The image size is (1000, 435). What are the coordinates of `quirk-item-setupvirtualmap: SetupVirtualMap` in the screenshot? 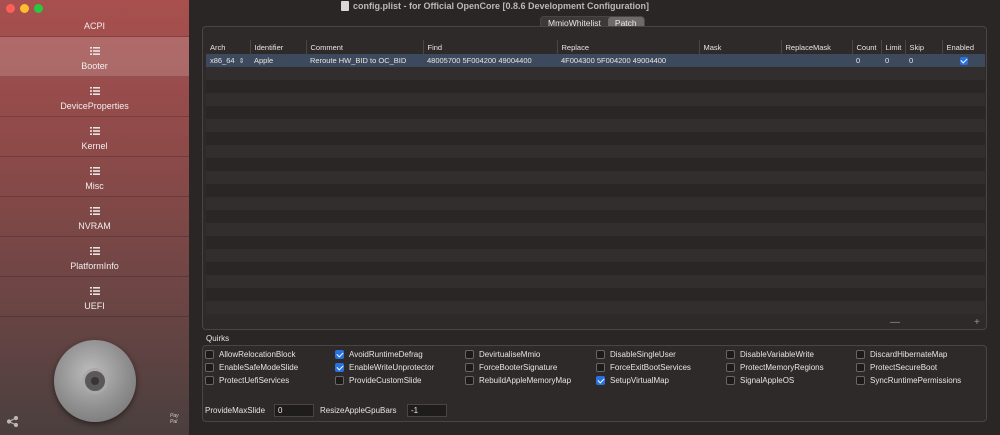 It's located at (632, 380).